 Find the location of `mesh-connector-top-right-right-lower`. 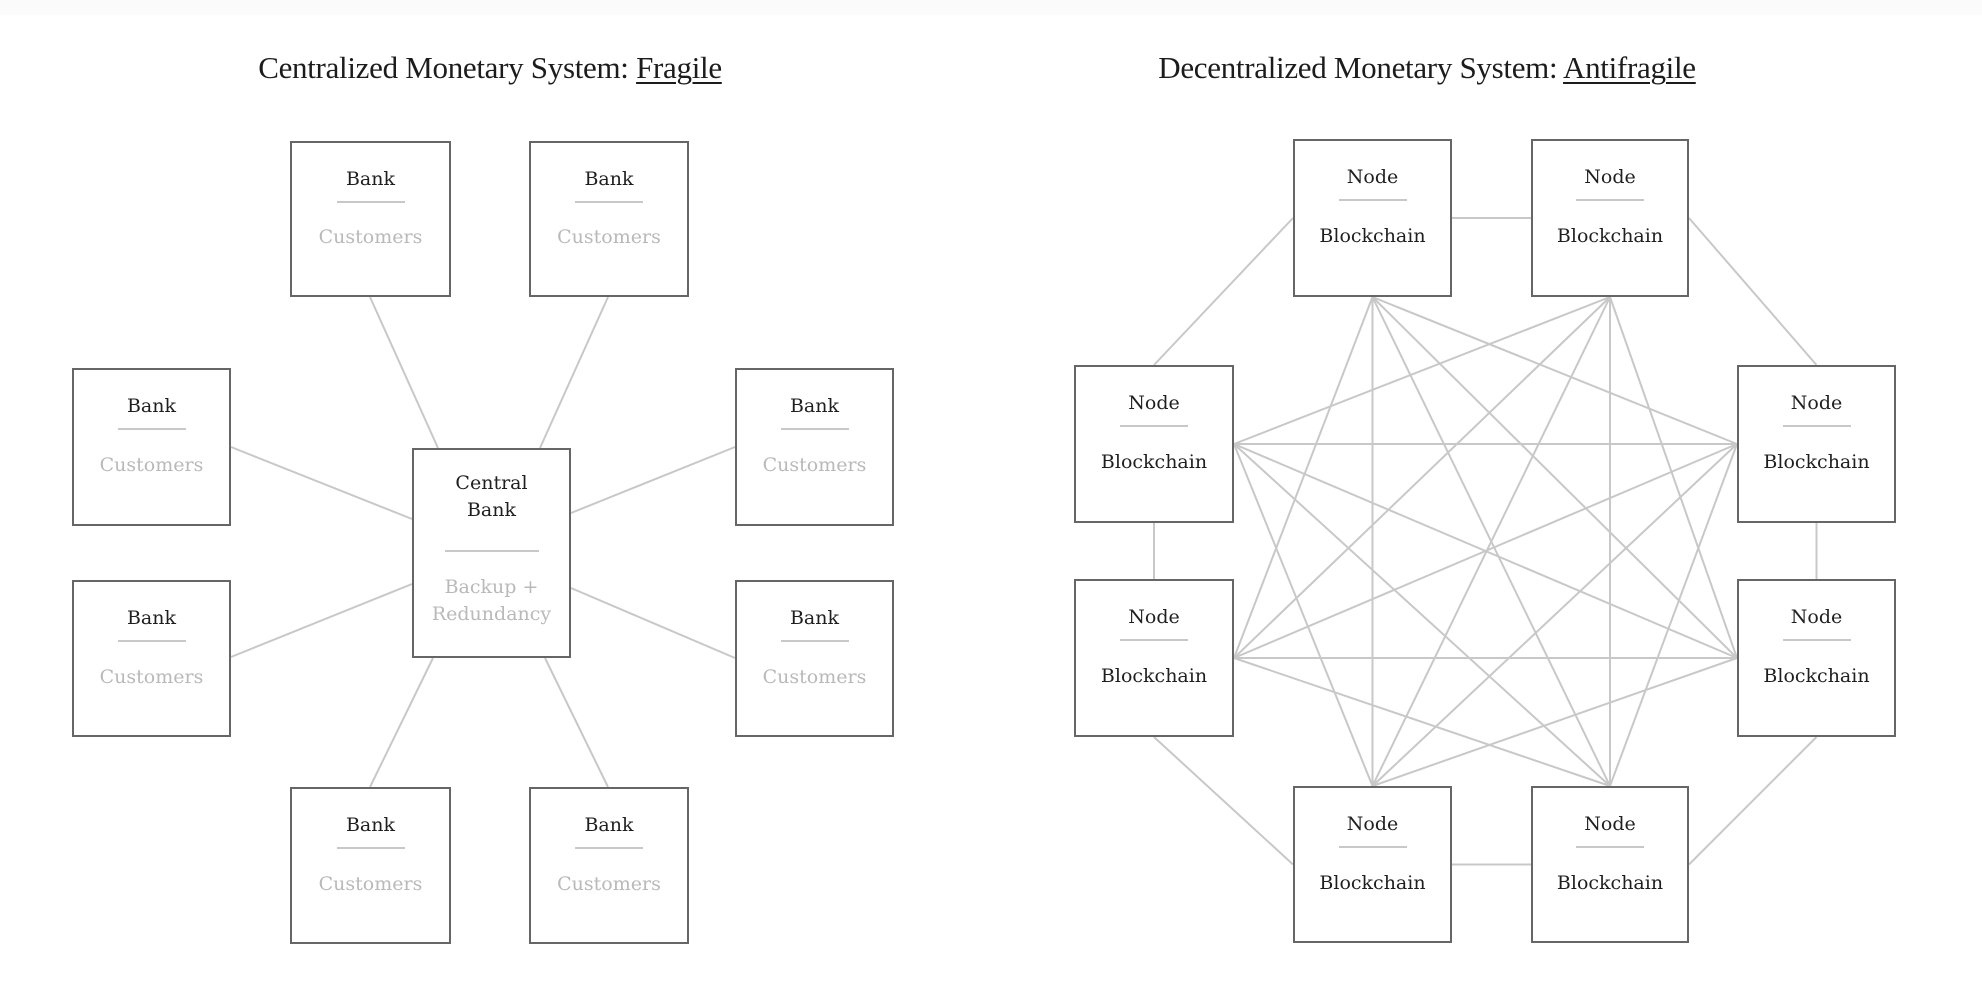

mesh-connector-top-right-right-lower is located at coordinates (1673, 477).